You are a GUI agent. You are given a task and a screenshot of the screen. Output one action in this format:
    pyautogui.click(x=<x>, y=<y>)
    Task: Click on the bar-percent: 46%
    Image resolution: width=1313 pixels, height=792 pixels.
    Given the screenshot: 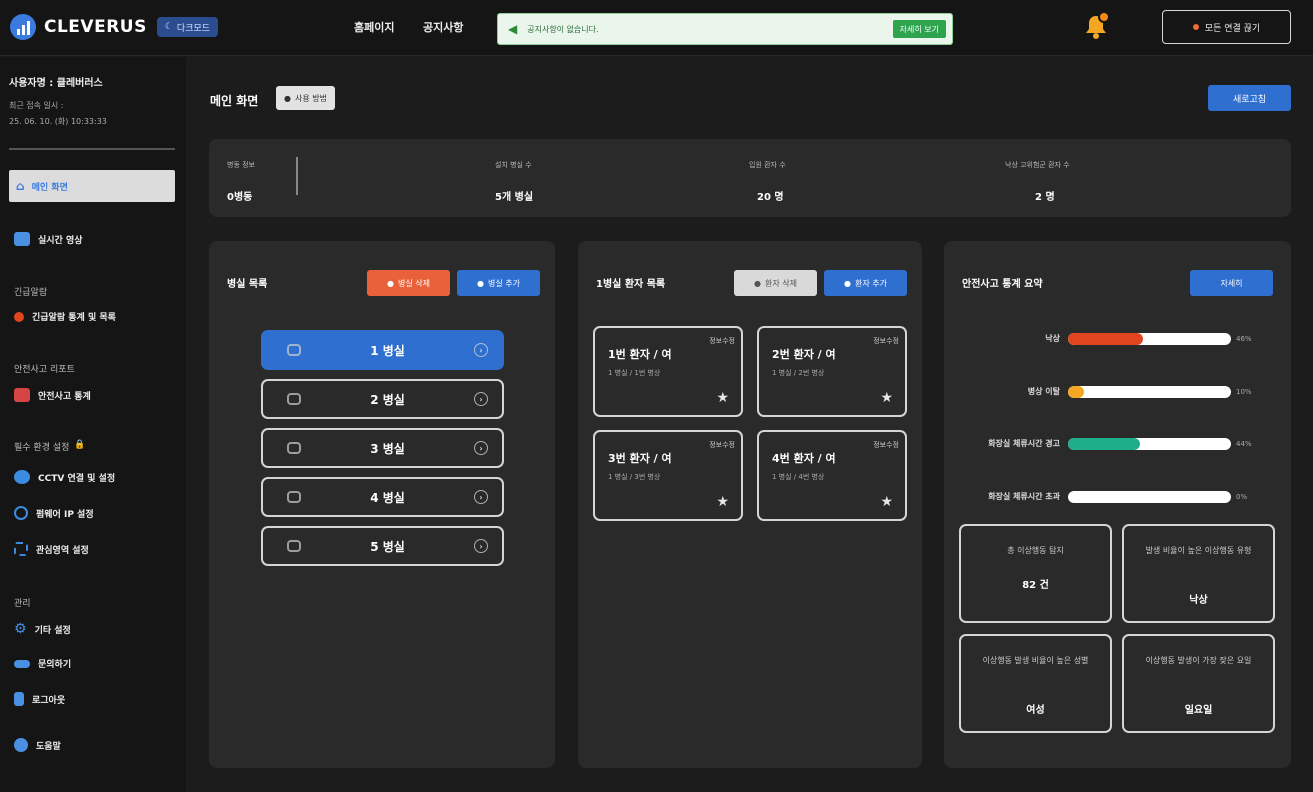 What is the action you would take?
    pyautogui.click(x=1244, y=339)
    